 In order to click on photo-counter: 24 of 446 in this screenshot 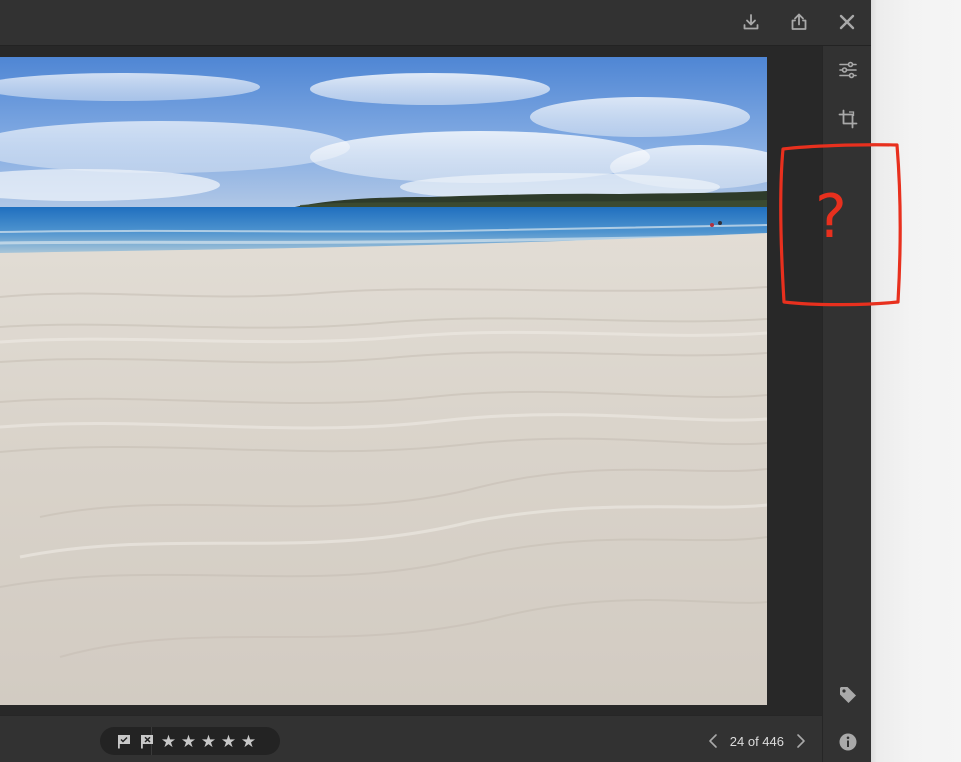, I will do `click(756, 741)`.